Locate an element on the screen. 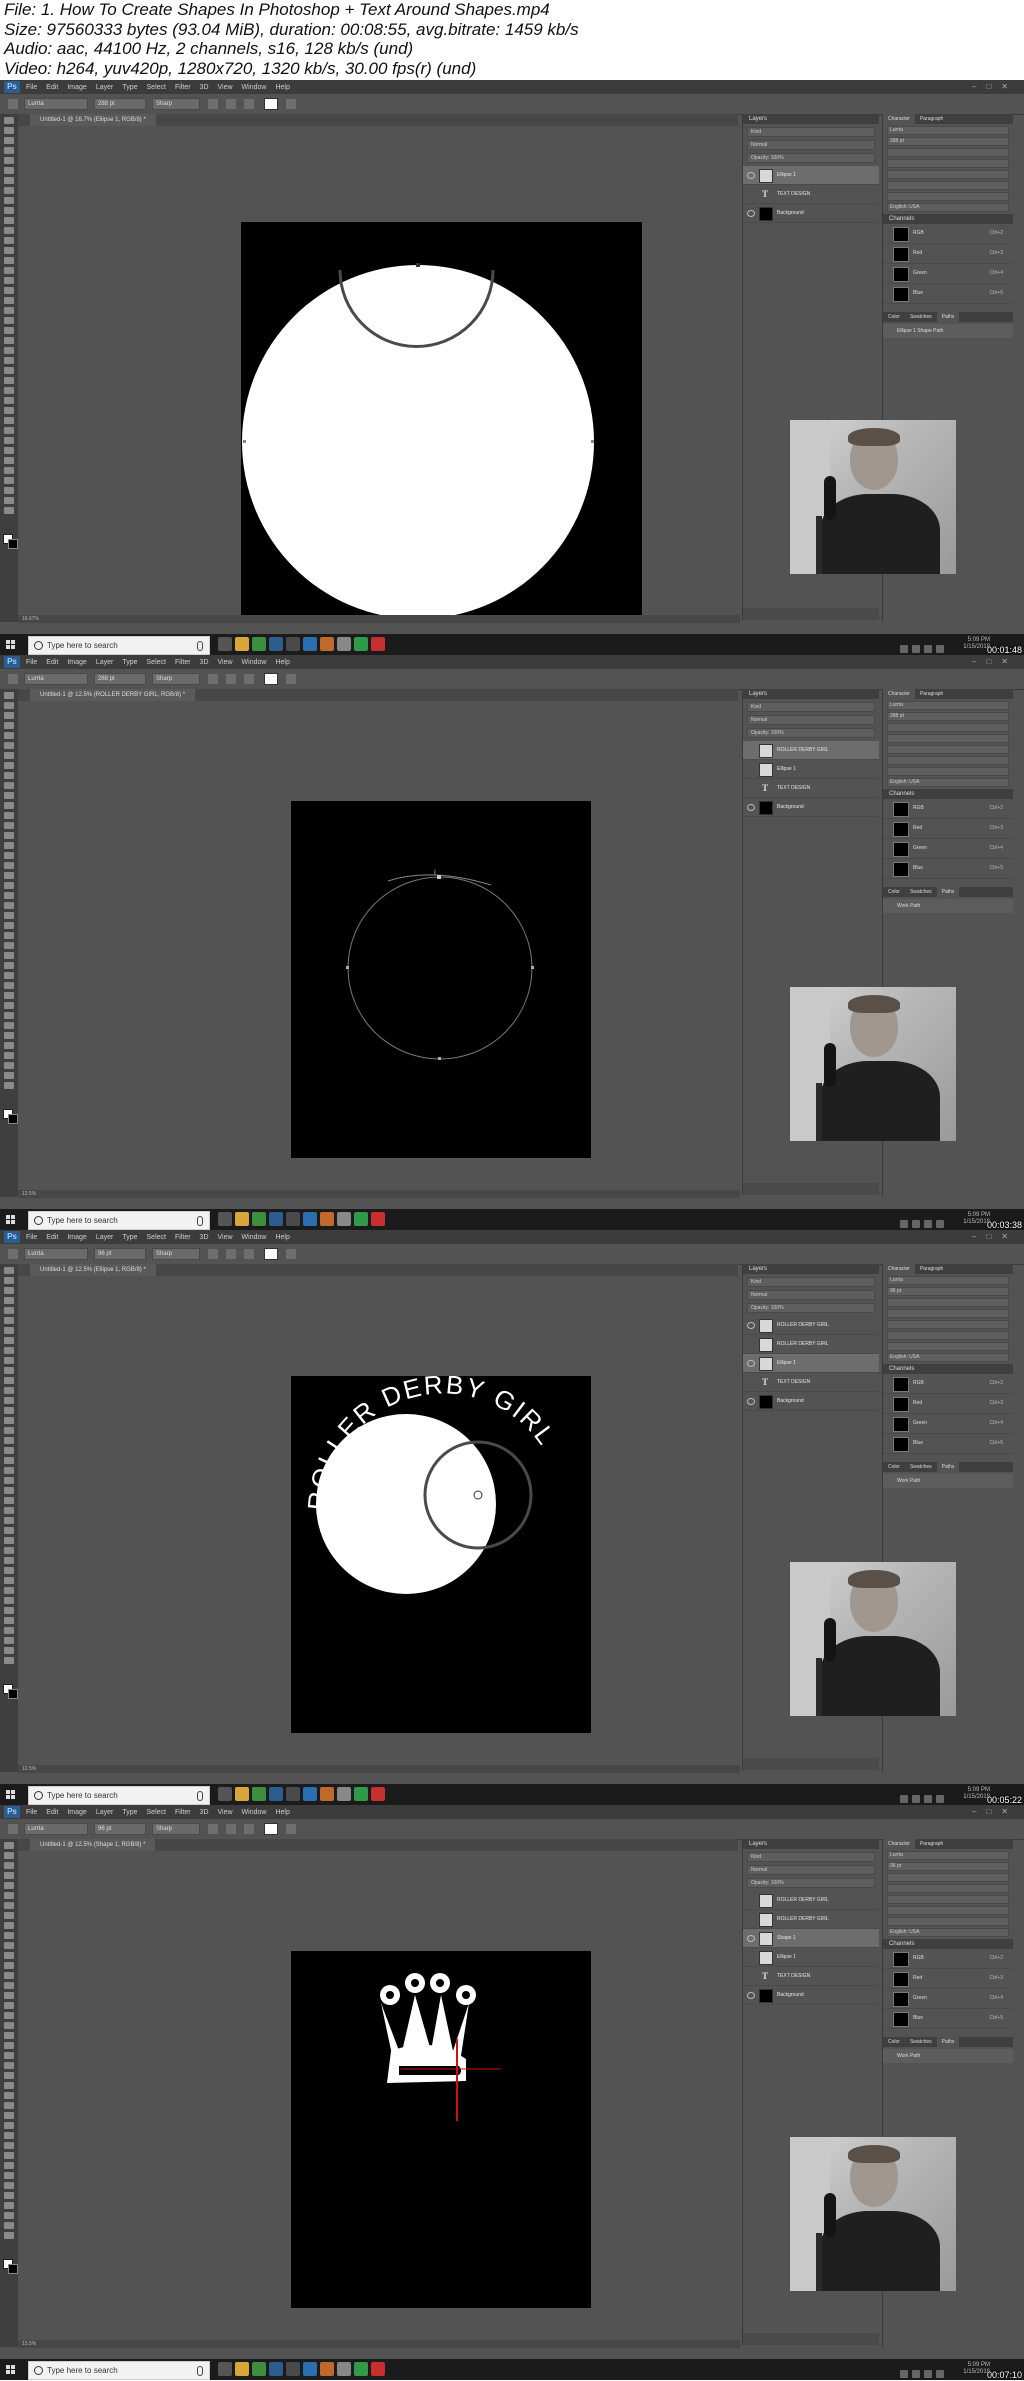 The image size is (1024, 2381). menu-item-image: Image is located at coordinates (76, 662).